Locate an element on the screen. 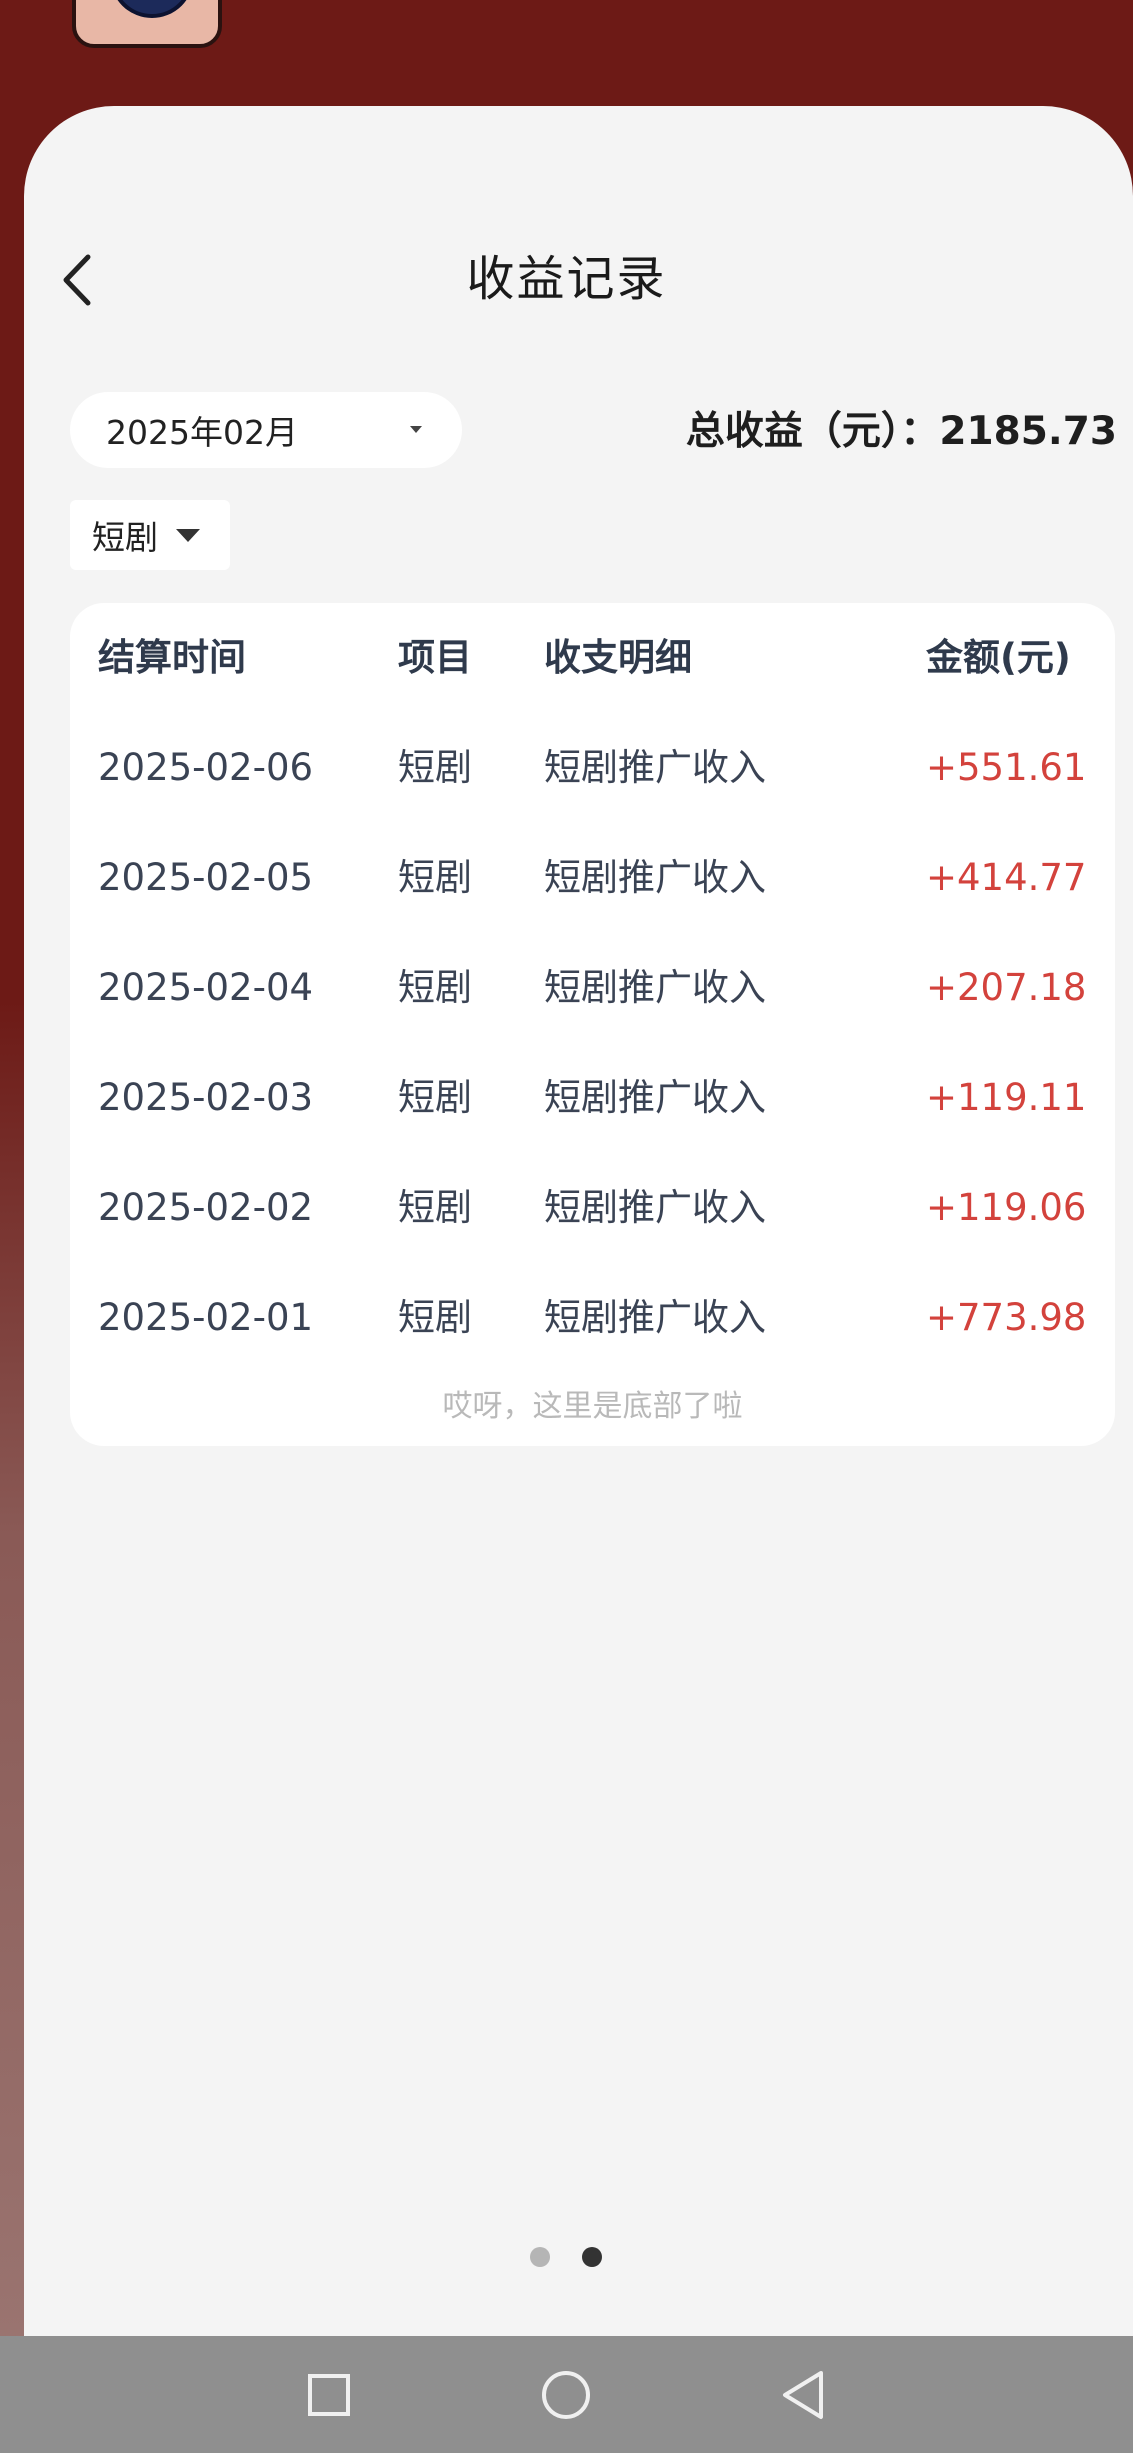 The width and height of the screenshot is (1133, 2453). circle-home-icon is located at coordinates (566, 2394).